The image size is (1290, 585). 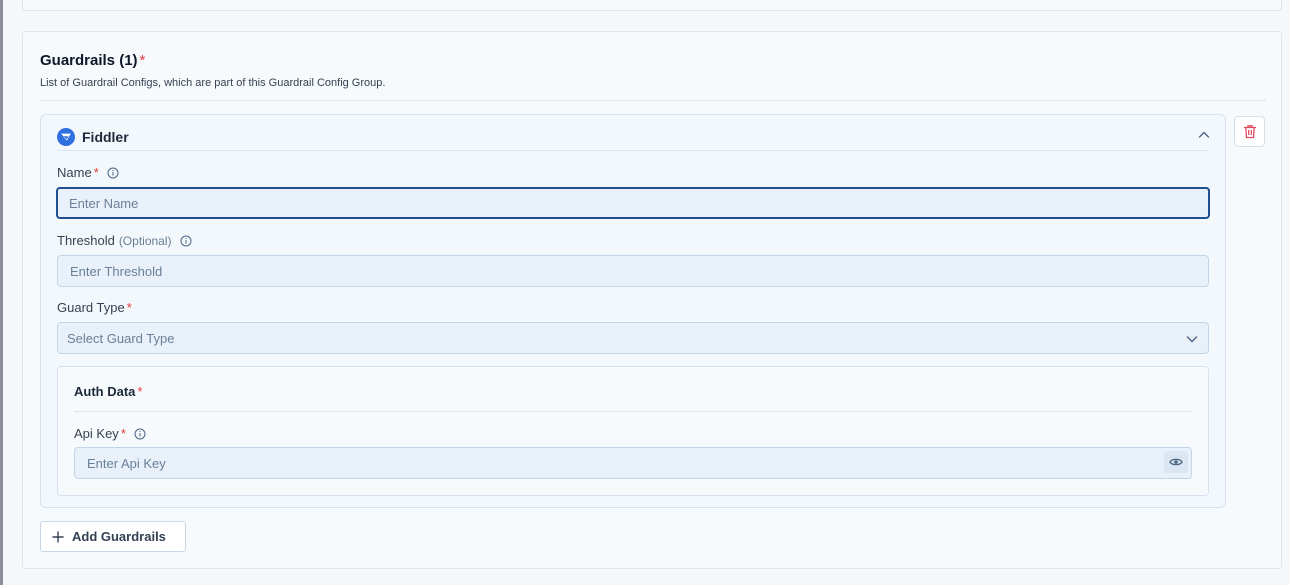 I want to click on optional-tag: (Optional), so click(x=145, y=240).